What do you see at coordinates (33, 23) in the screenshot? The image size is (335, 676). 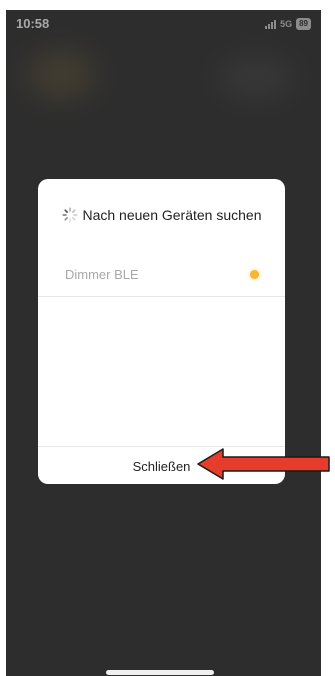 I see `status-time: 10:58` at bounding box center [33, 23].